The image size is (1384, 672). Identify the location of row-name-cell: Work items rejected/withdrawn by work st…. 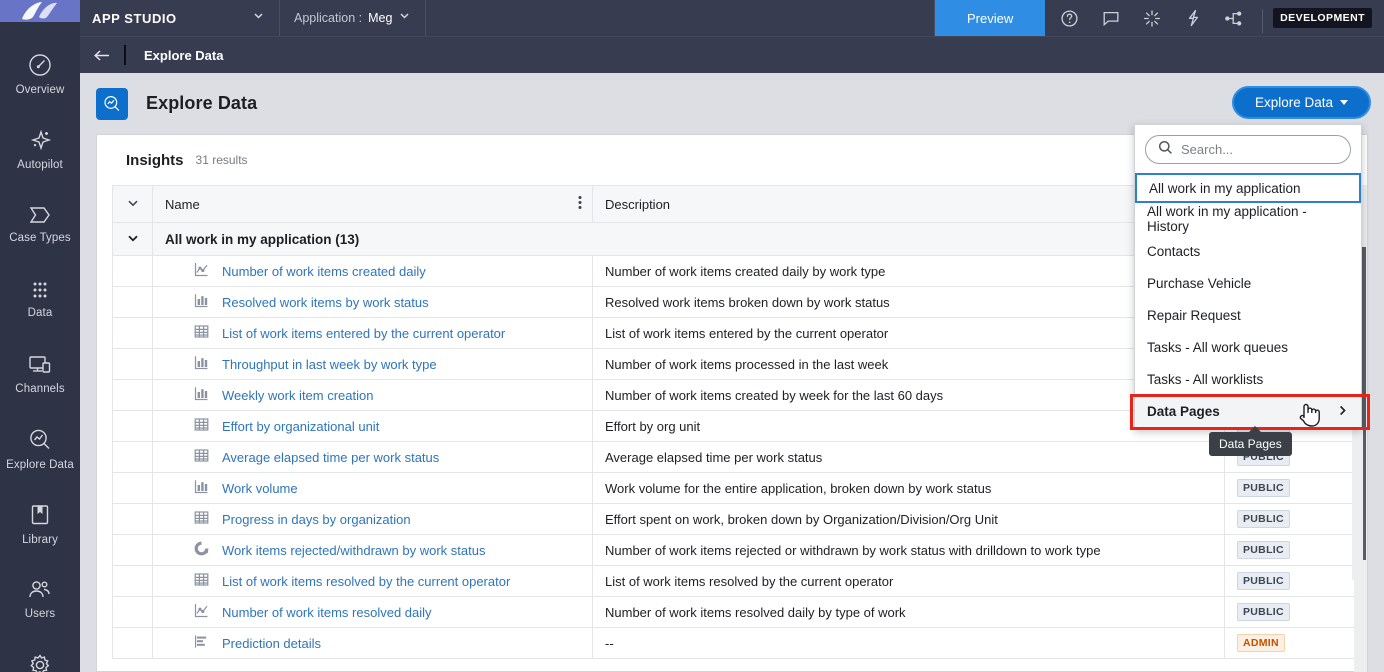
(372, 550).